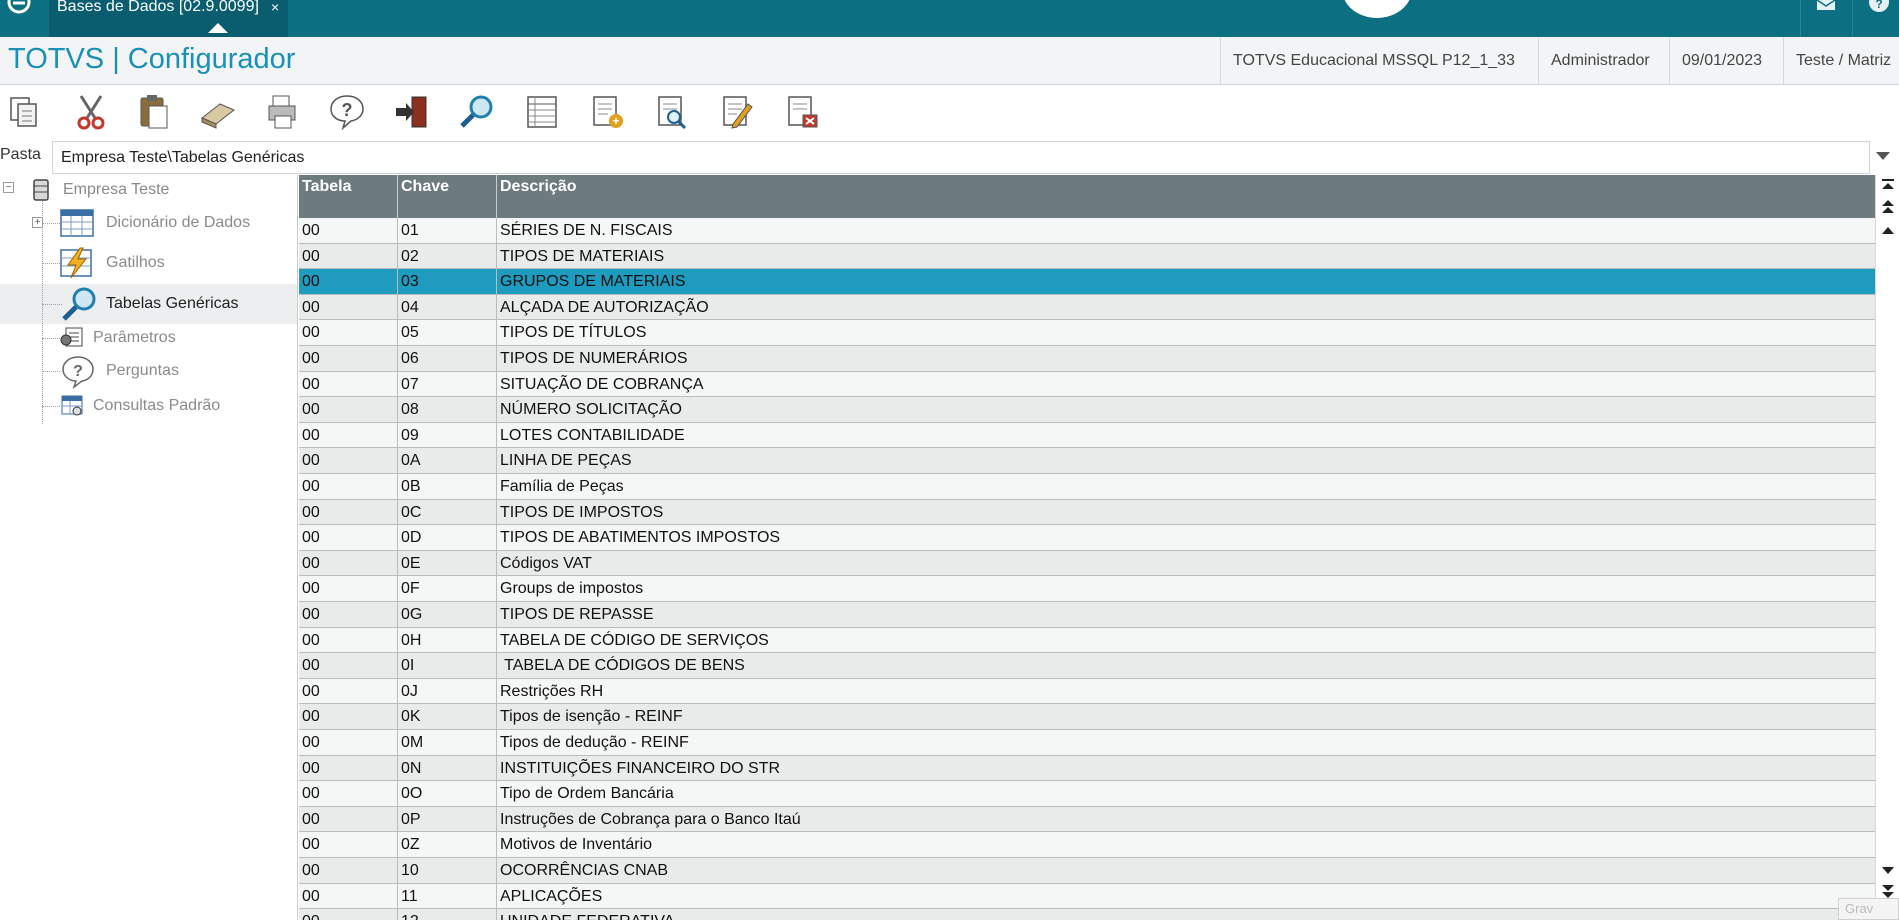 The image size is (1899, 920). What do you see at coordinates (1888, 871) in the screenshot?
I see `scroll-down-icon` at bounding box center [1888, 871].